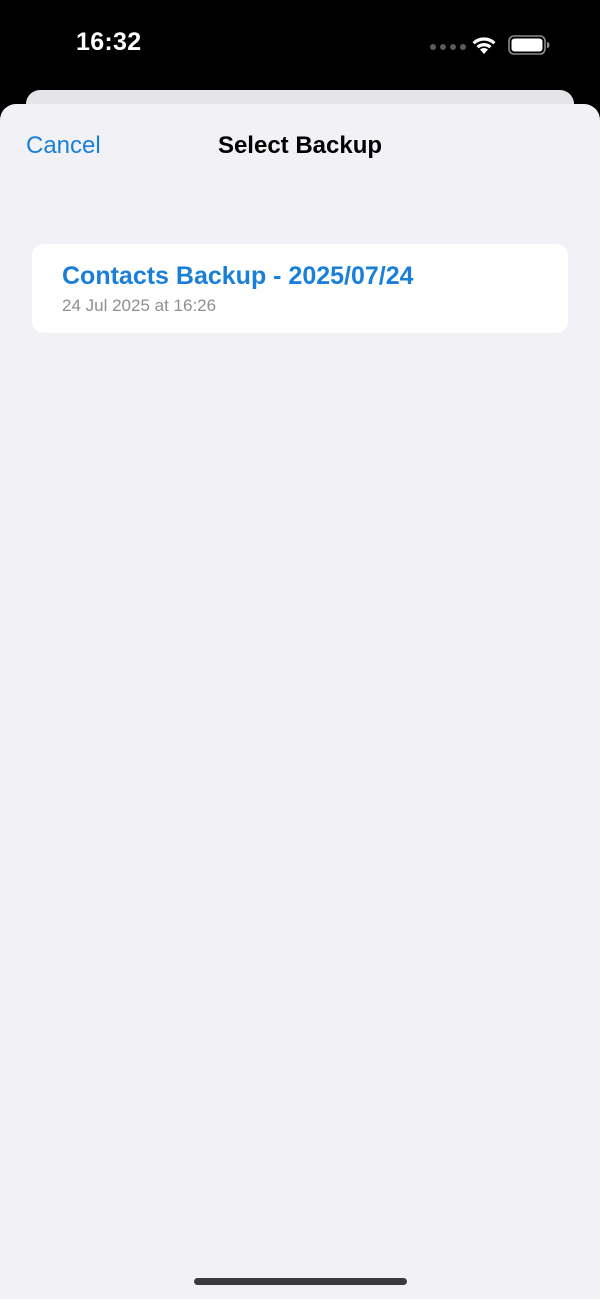 The height and width of the screenshot is (1299, 600). Describe the element at coordinates (63, 146) in the screenshot. I see `cancel-button: Cancel` at that location.